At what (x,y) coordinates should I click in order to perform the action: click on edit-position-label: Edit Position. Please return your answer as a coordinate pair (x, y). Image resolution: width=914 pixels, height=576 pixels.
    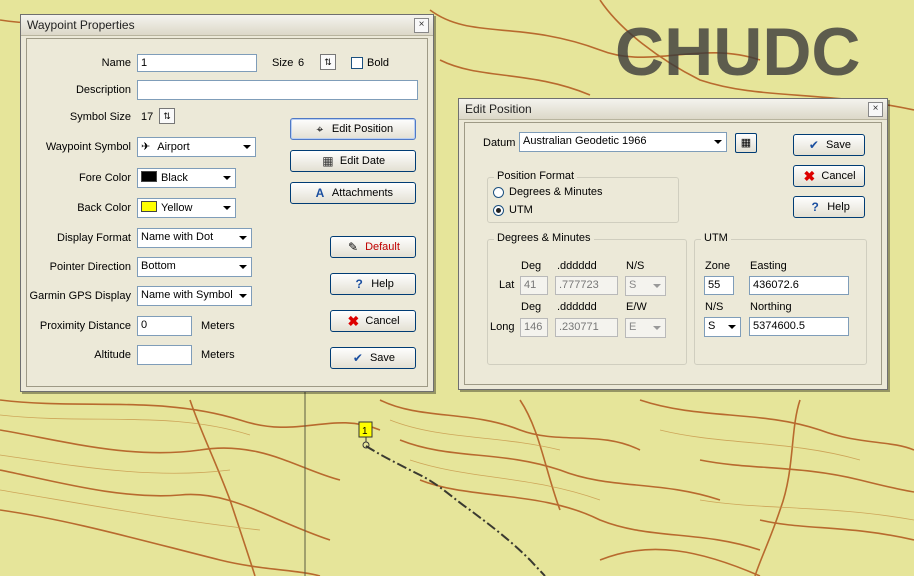
    Looking at the image, I should click on (362, 129).